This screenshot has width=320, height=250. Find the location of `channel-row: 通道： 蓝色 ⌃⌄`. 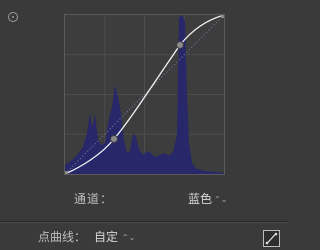

channel-row: 通道： 蓝色 ⌃⌄ is located at coordinates (144, 199).